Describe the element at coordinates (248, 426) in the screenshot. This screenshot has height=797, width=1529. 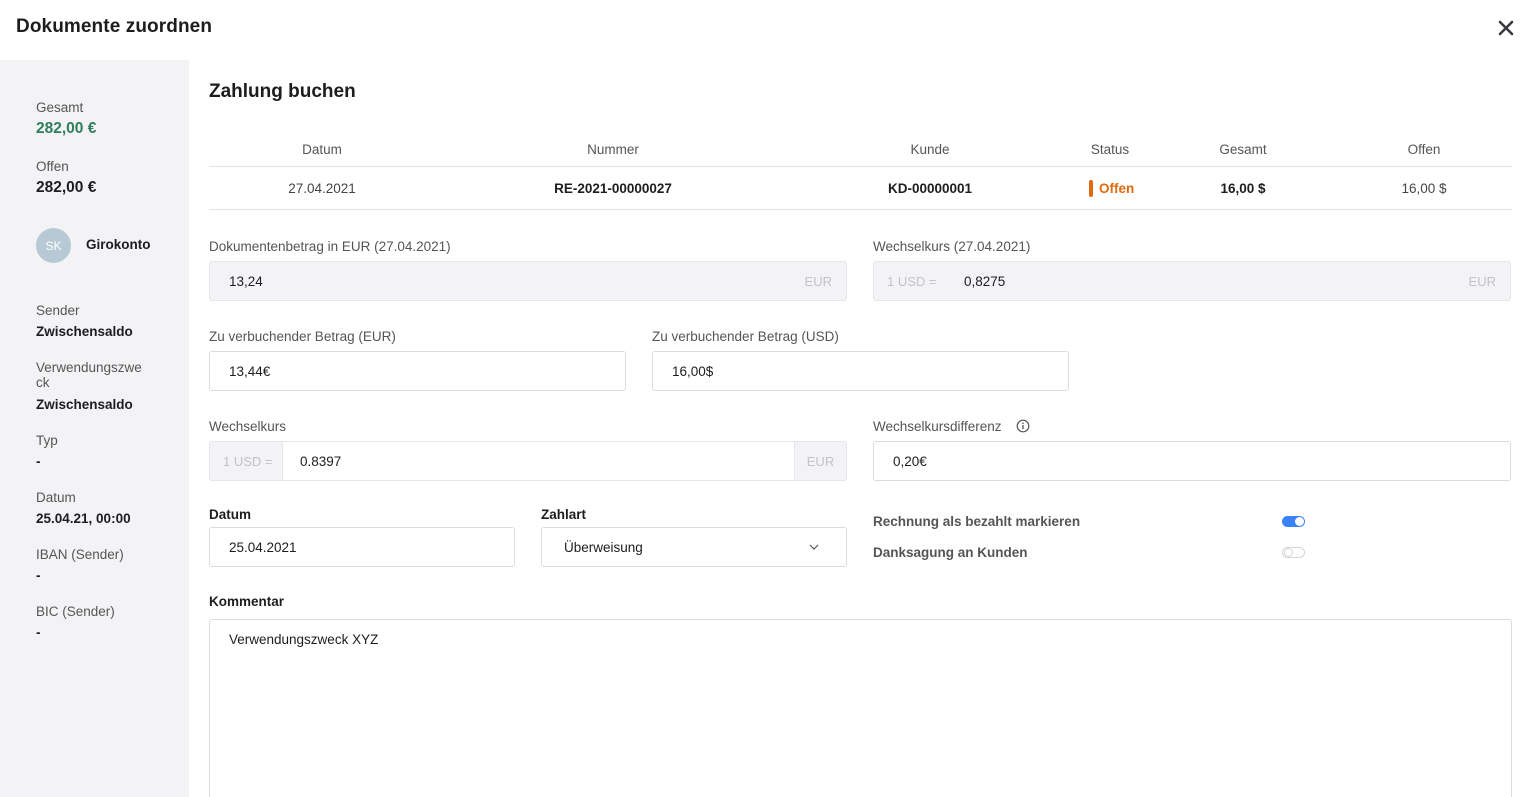
I see `rate-label: Wechselkurs` at that location.